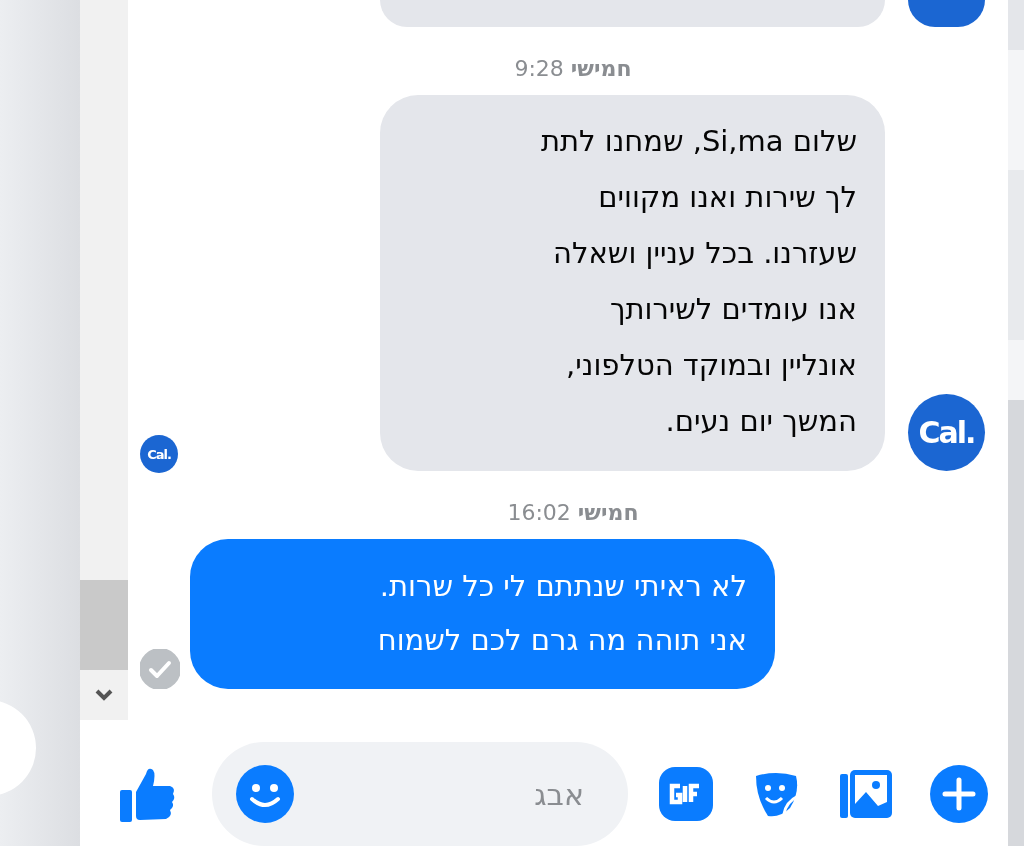 This screenshot has width=1024, height=846. What do you see at coordinates (104, 625) in the screenshot?
I see `scrollbar-thumb` at bounding box center [104, 625].